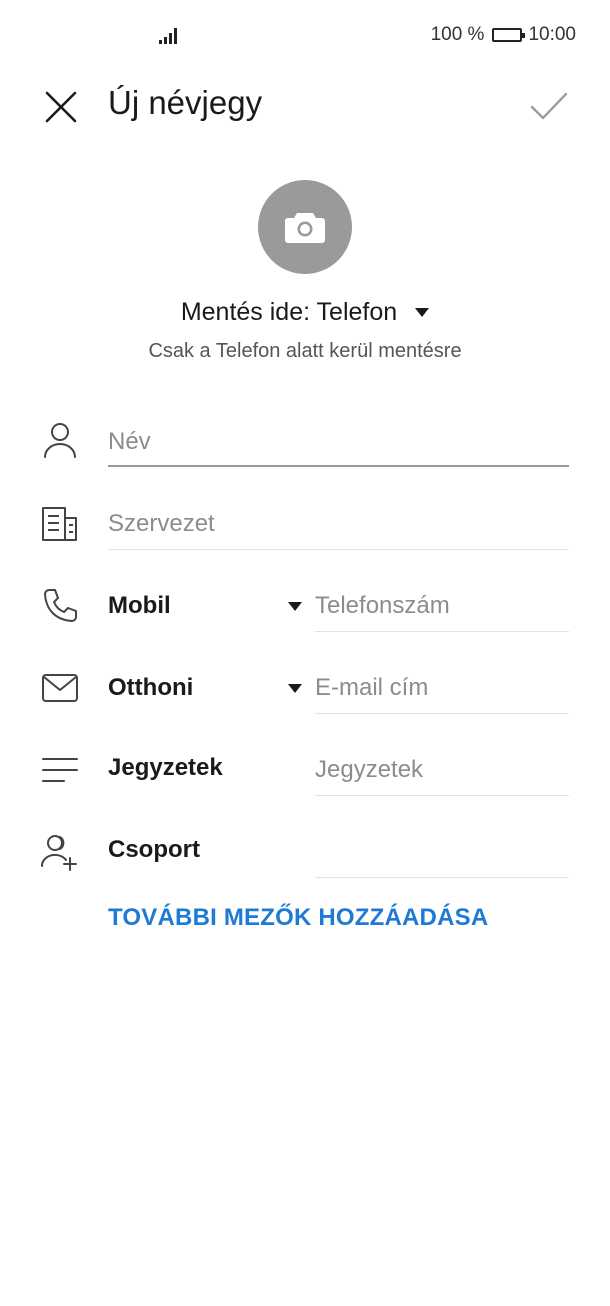 This screenshot has height=1306, width=610. Describe the element at coordinates (338, 549) in the screenshot. I see `organization-underline` at that location.